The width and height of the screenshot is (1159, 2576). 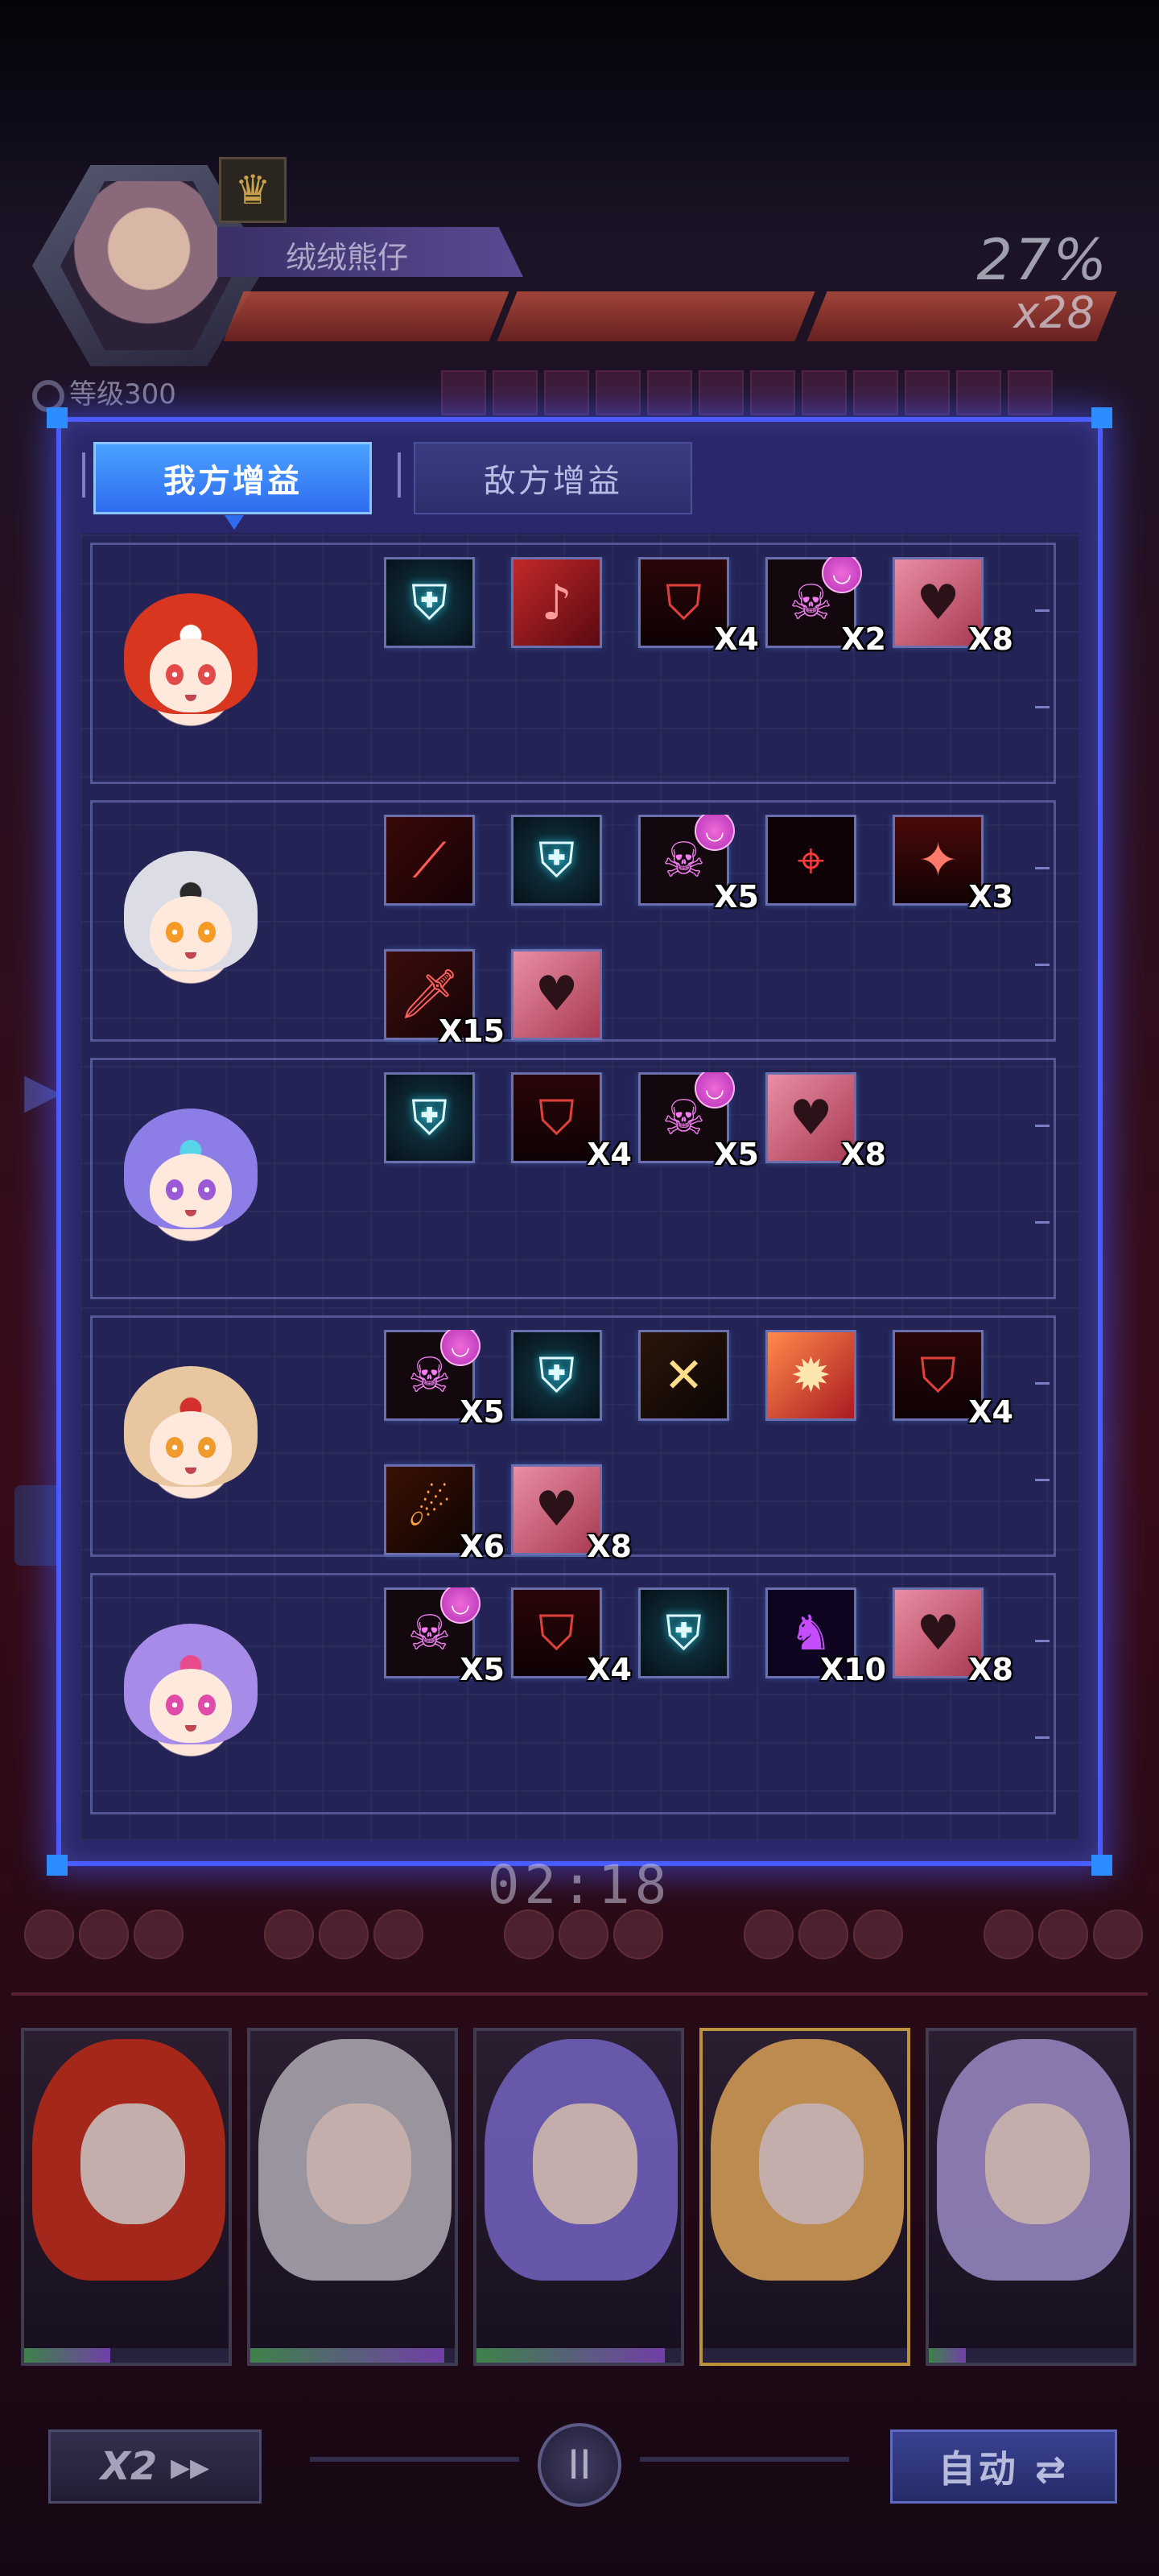 What do you see at coordinates (990, 896) in the screenshot?
I see `buff-stack-count: X3` at bounding box center [990, 896].